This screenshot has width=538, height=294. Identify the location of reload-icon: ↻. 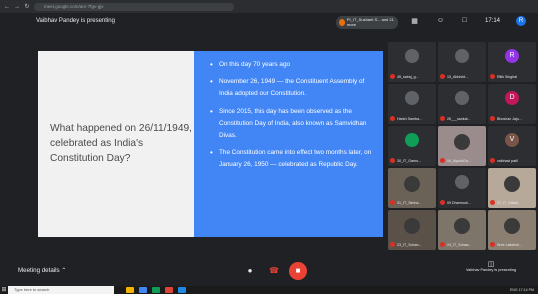
(27, 6).